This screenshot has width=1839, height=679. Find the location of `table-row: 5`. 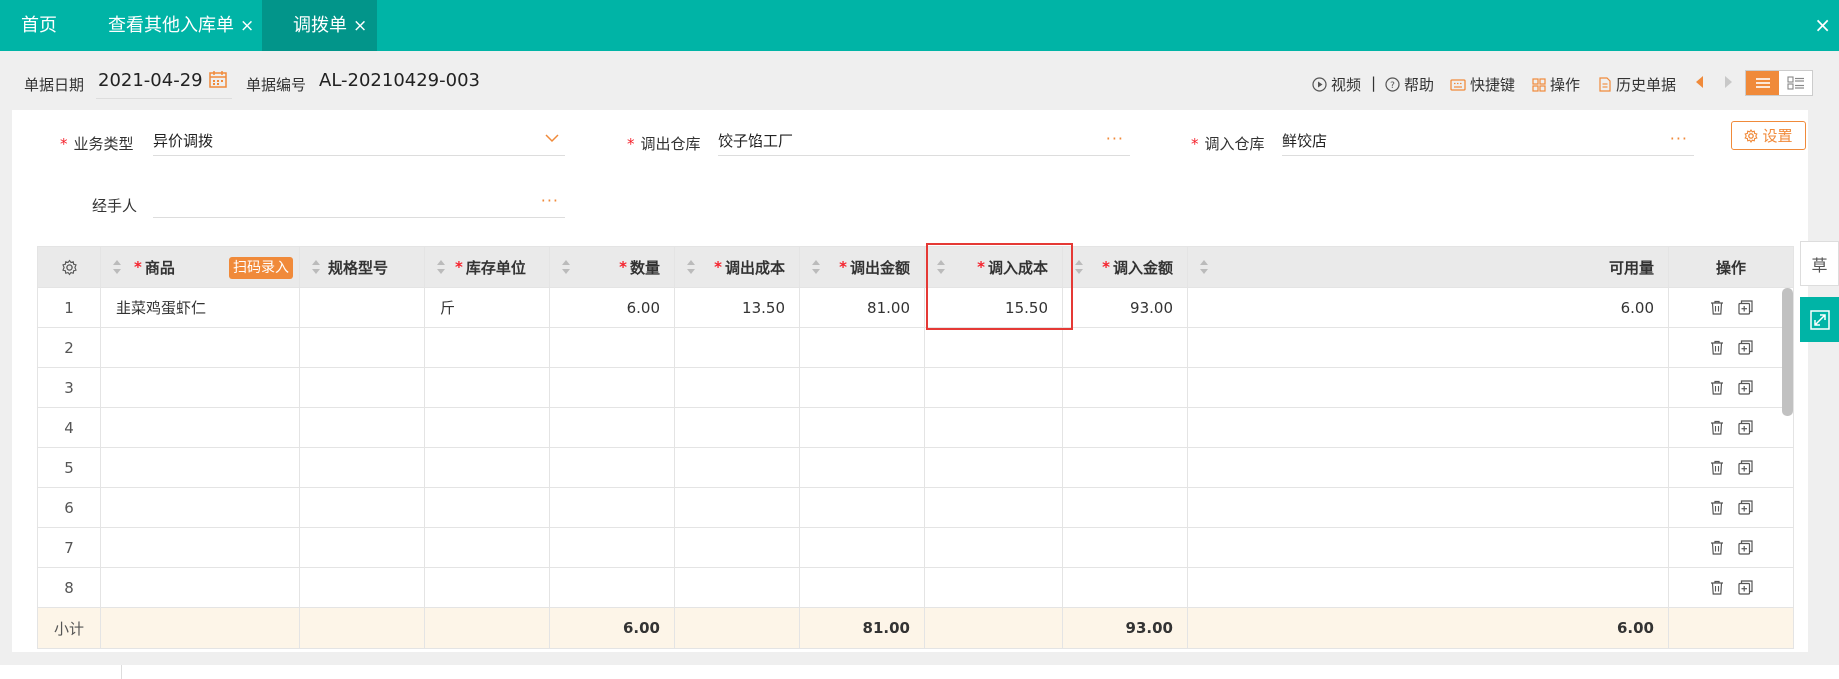

table-row: 5 is located at coordinates (915, 467).